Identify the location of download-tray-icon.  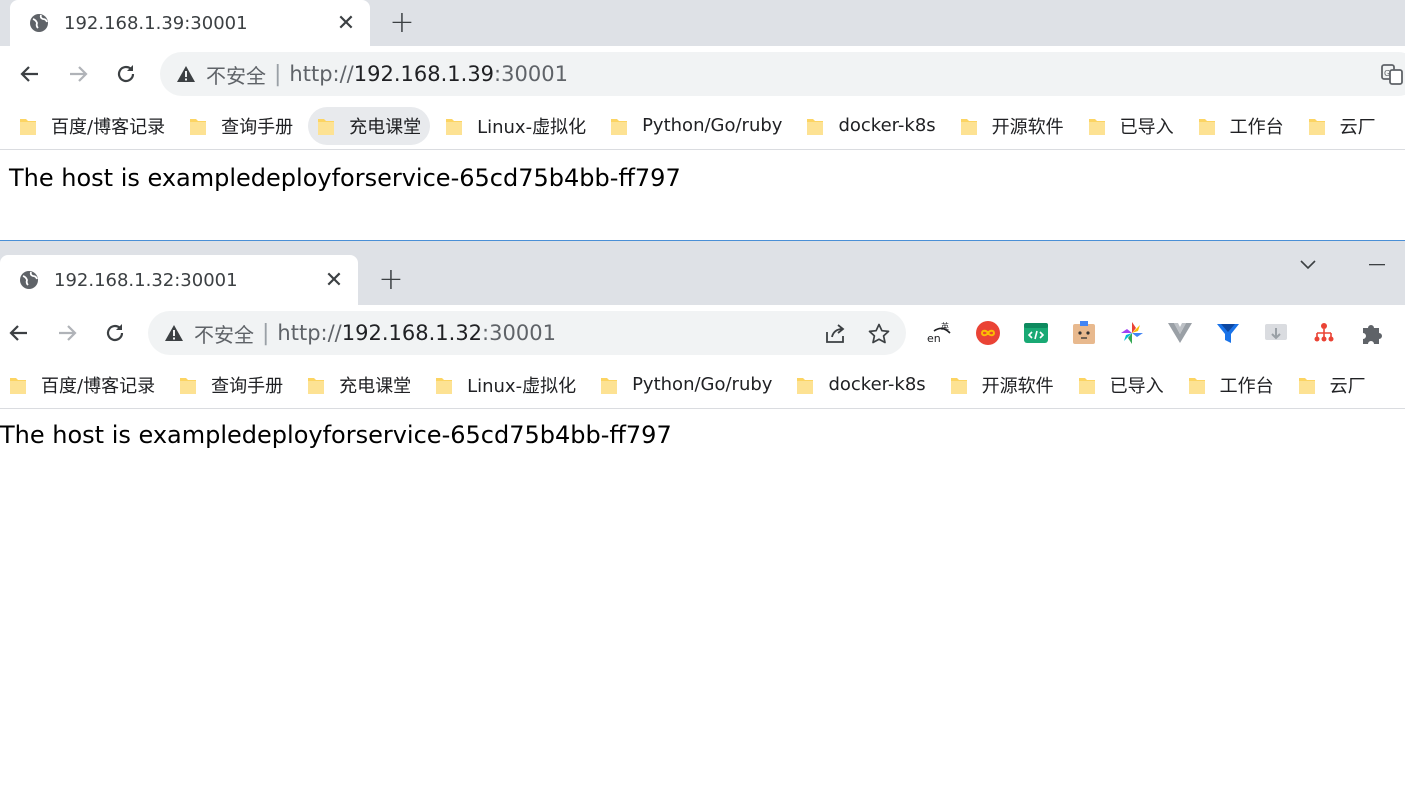
(1276, 333).